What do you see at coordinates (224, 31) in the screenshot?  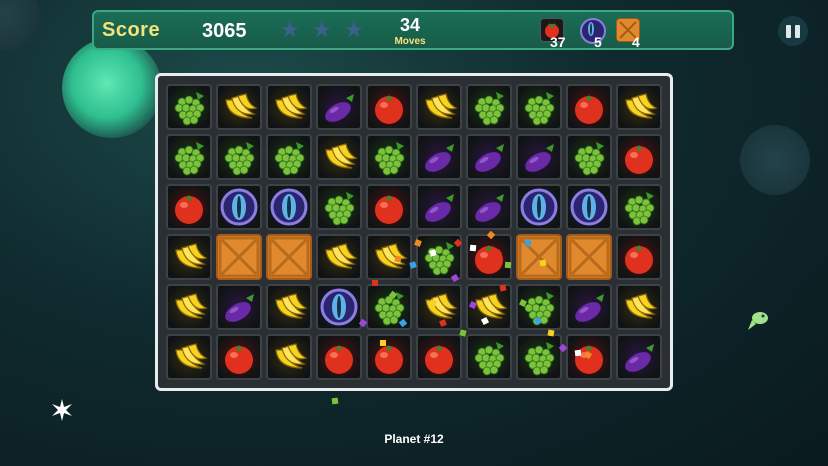 I see `score-value: 3065` at bounding box center [224, 31].